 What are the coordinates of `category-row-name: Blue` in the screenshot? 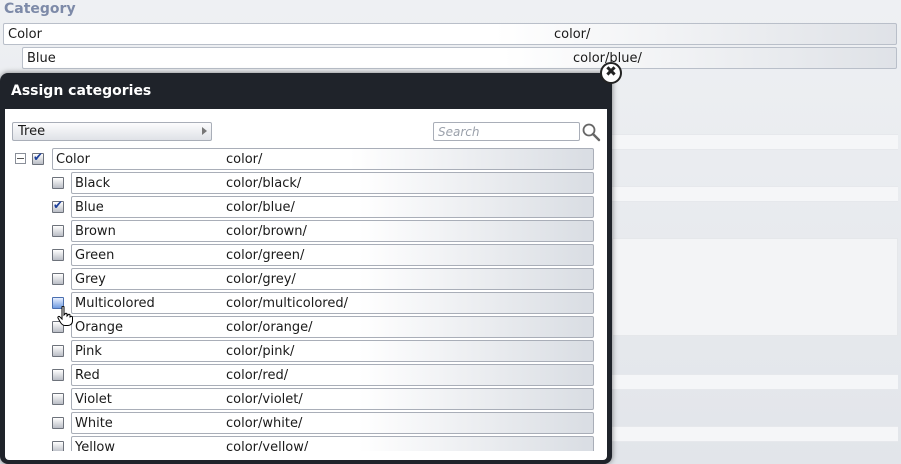 It's located at (41, 58).